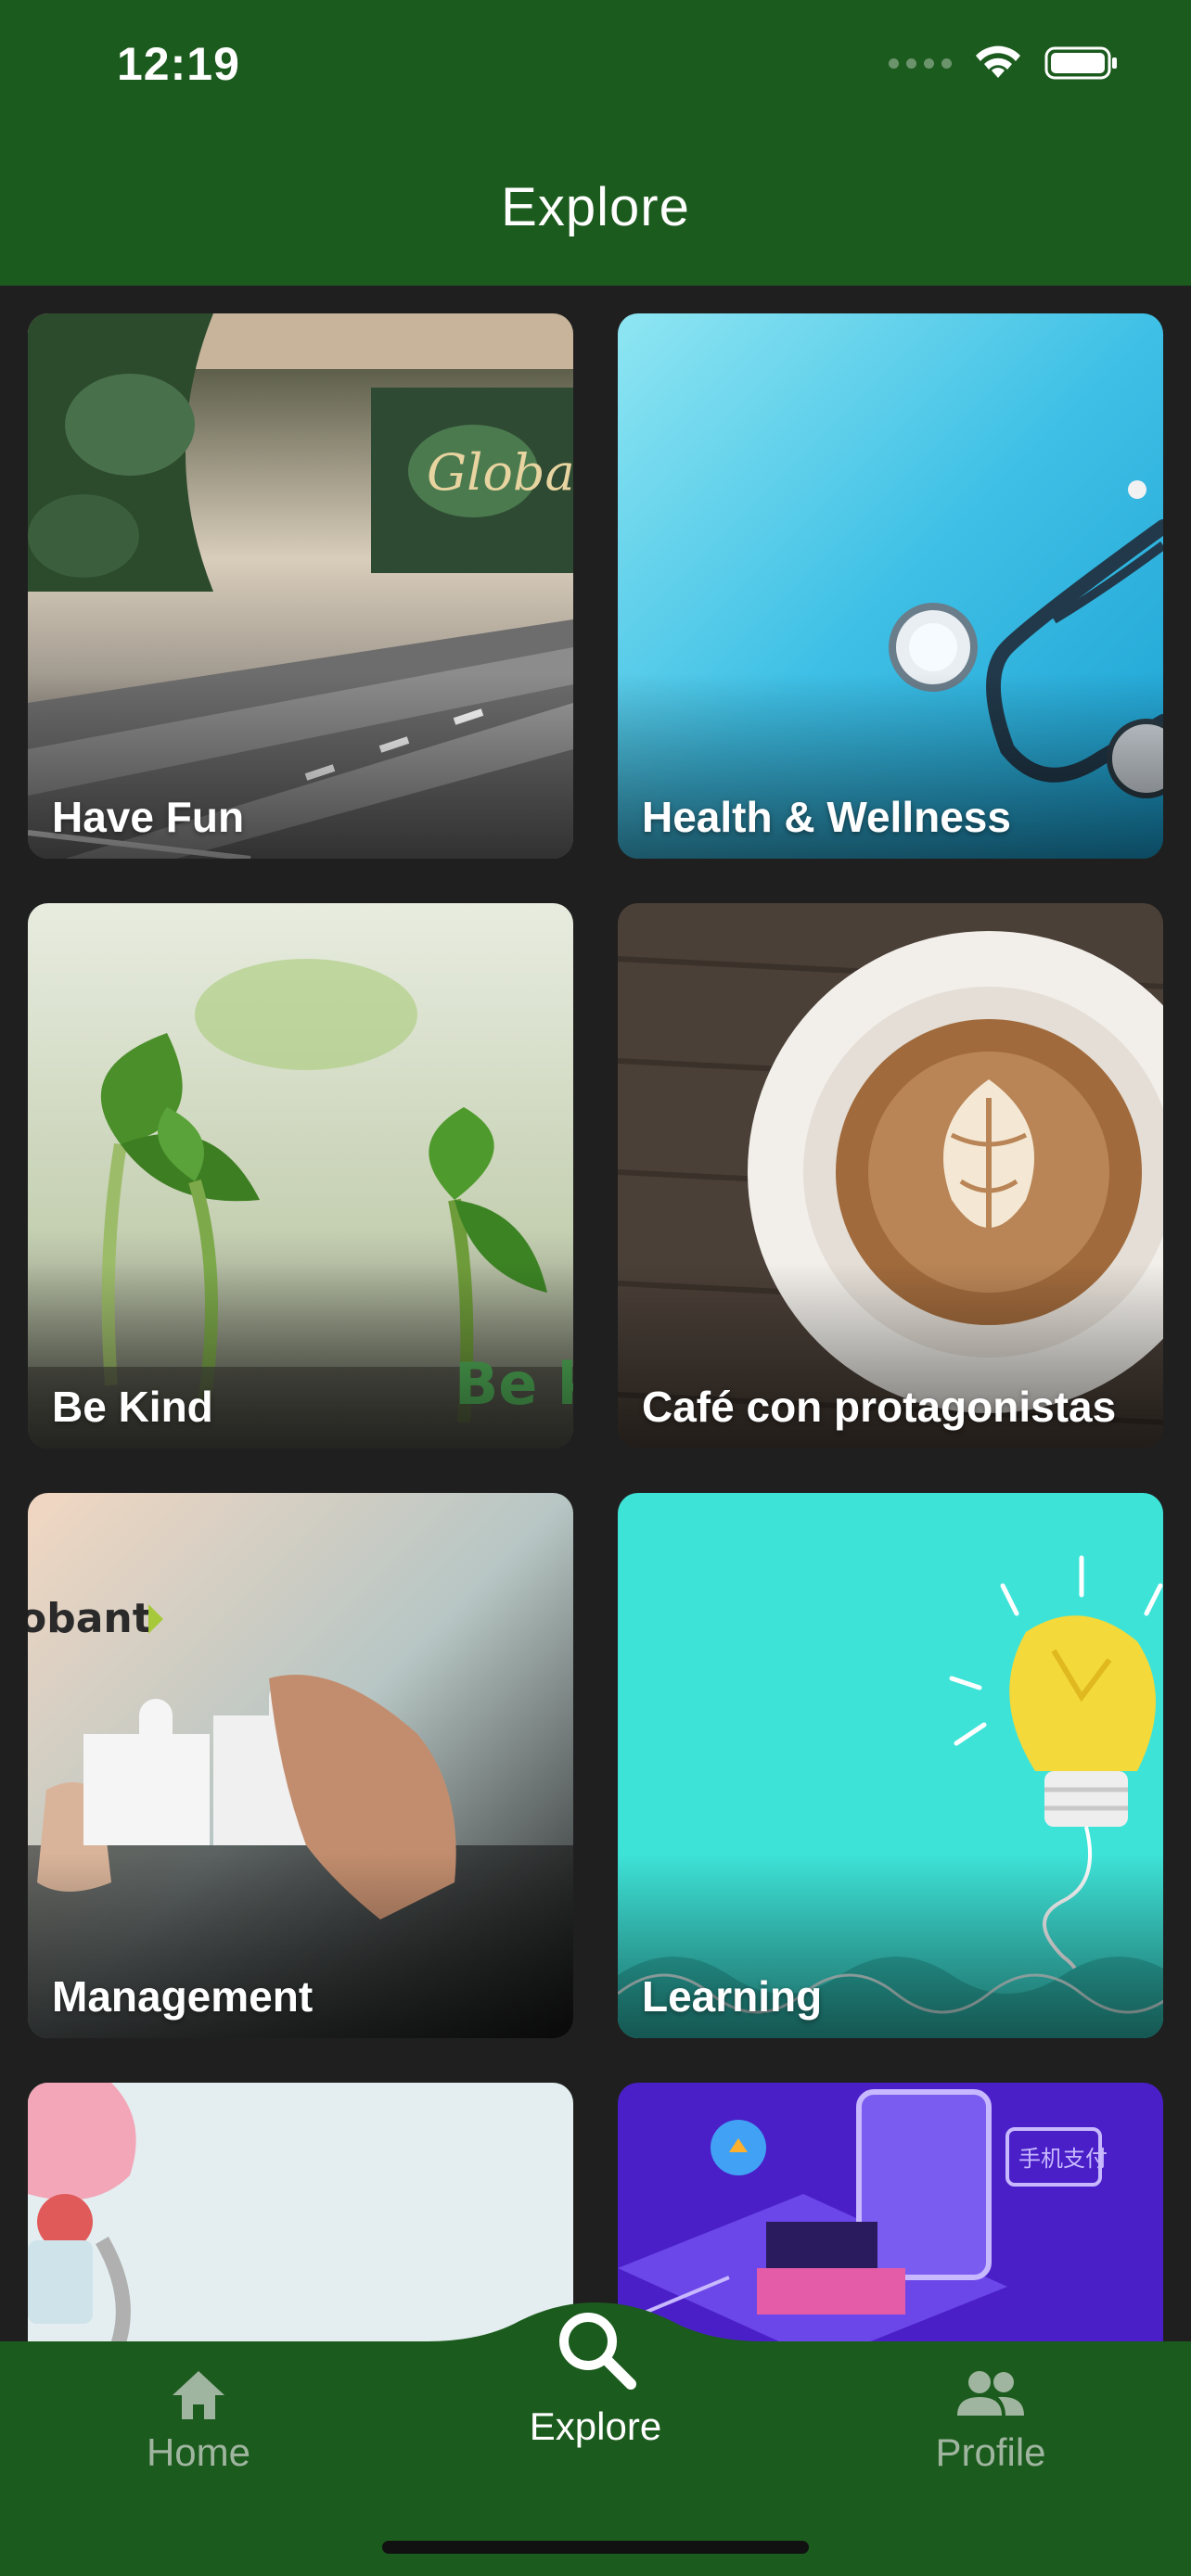 This screenshot has width=1191, height=2576. I want to click on wifi-icon, so click(998, 64).